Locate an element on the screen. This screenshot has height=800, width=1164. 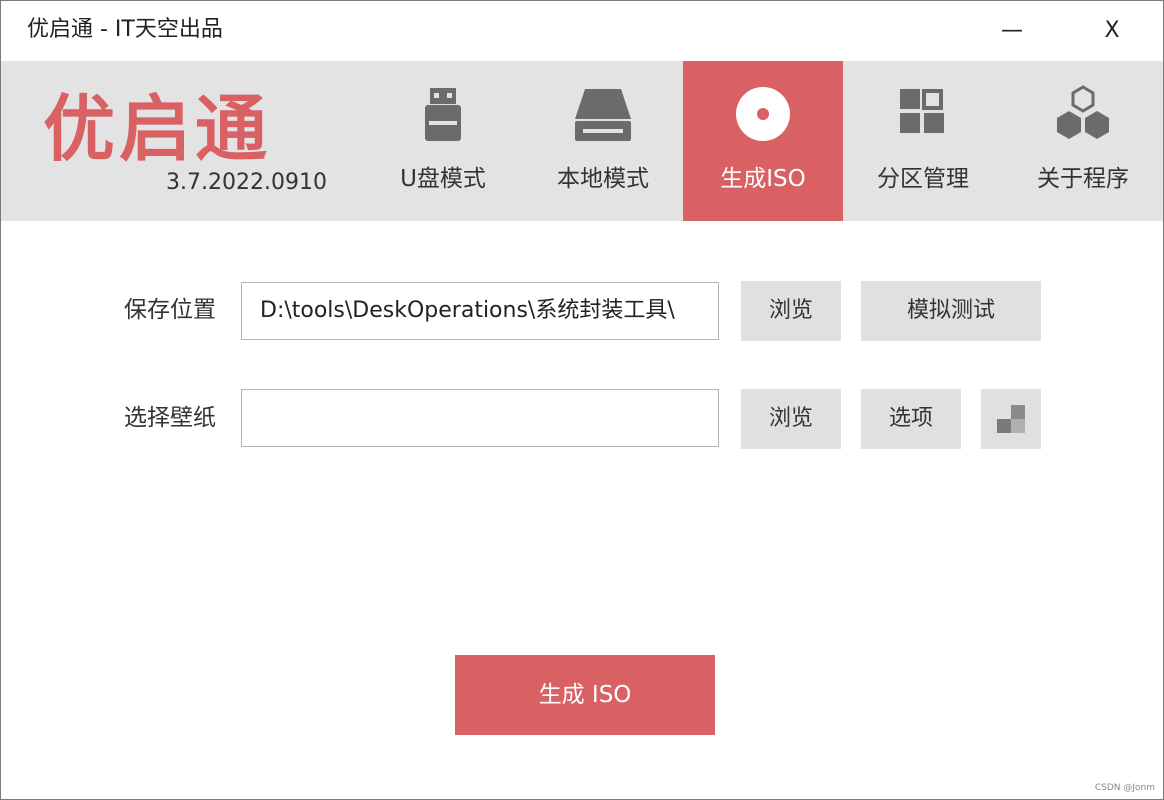
tab-generate-iso-label: 生成ISO is located at coordinates (763, 179).